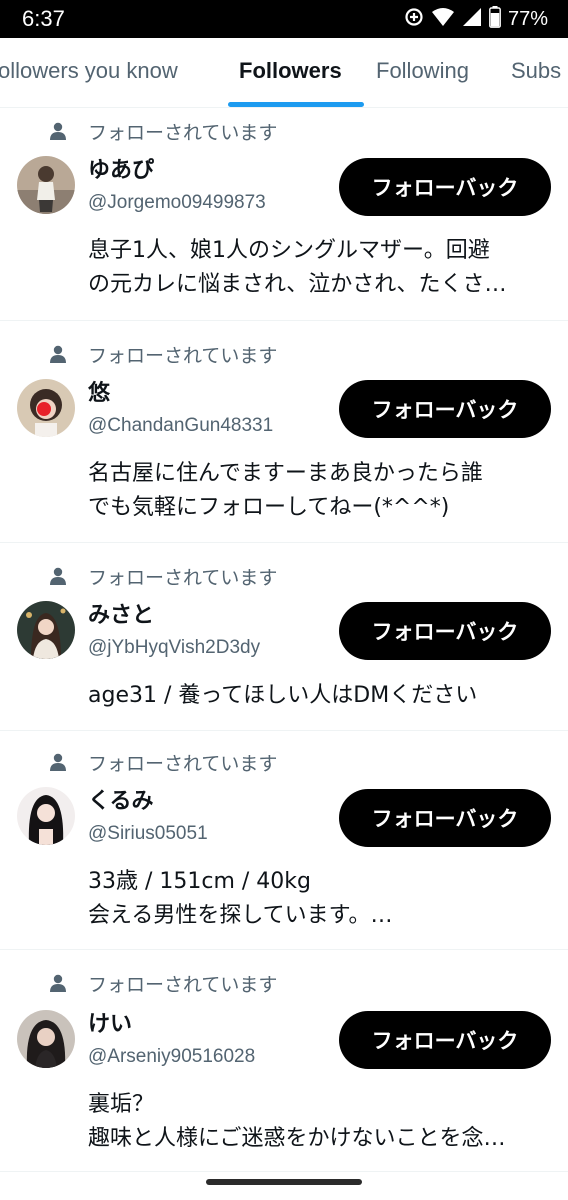 This screenshot has width=568, height=1200. I want to click on bio-line: でも気軽にフォローしてねー(*^^*), so click(269, 507).